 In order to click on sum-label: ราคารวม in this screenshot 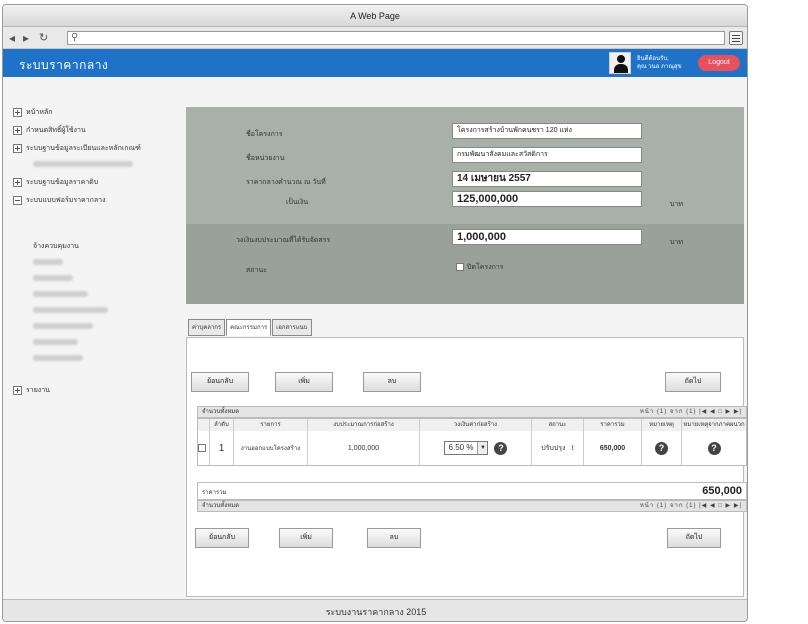, I will do `click(214, 493)`.